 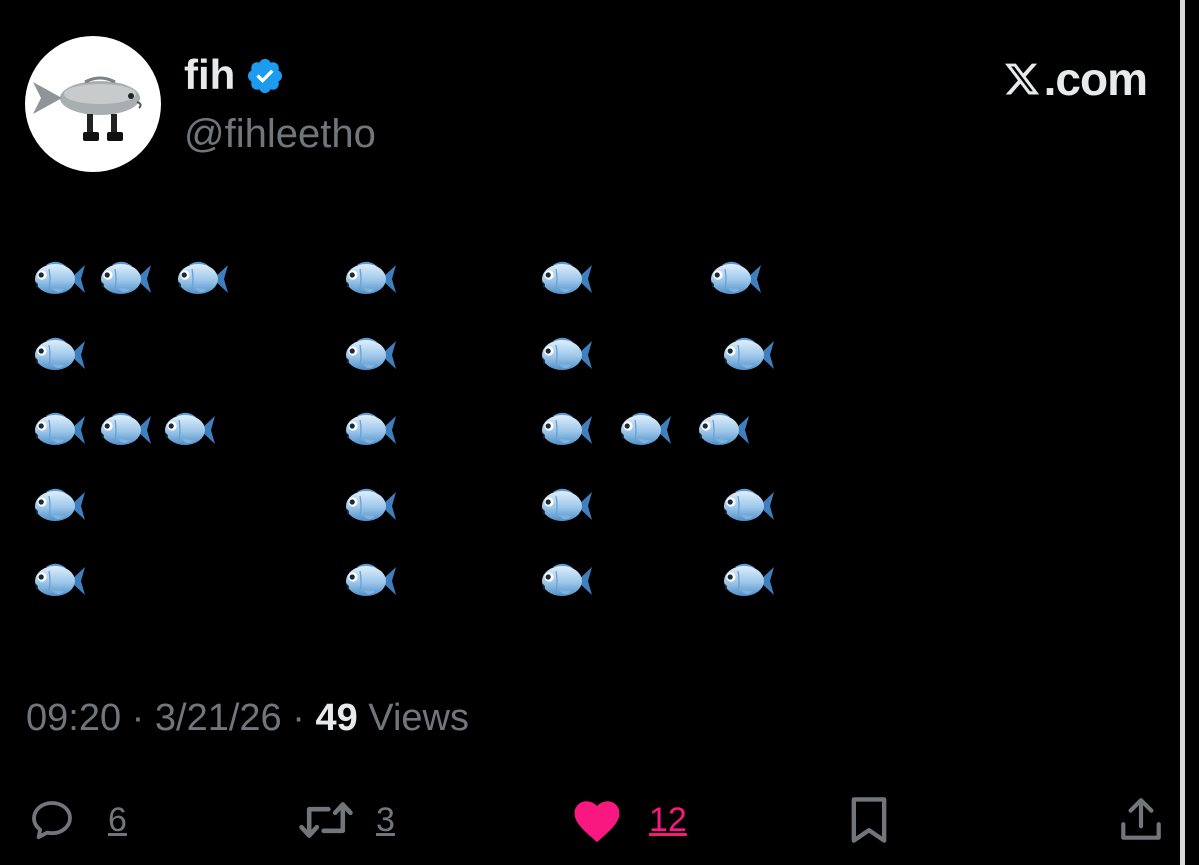 What do you see at coordinates (668, 820) in the screenshot?
I see `like-count: 12` at bounding box center [668, 820].